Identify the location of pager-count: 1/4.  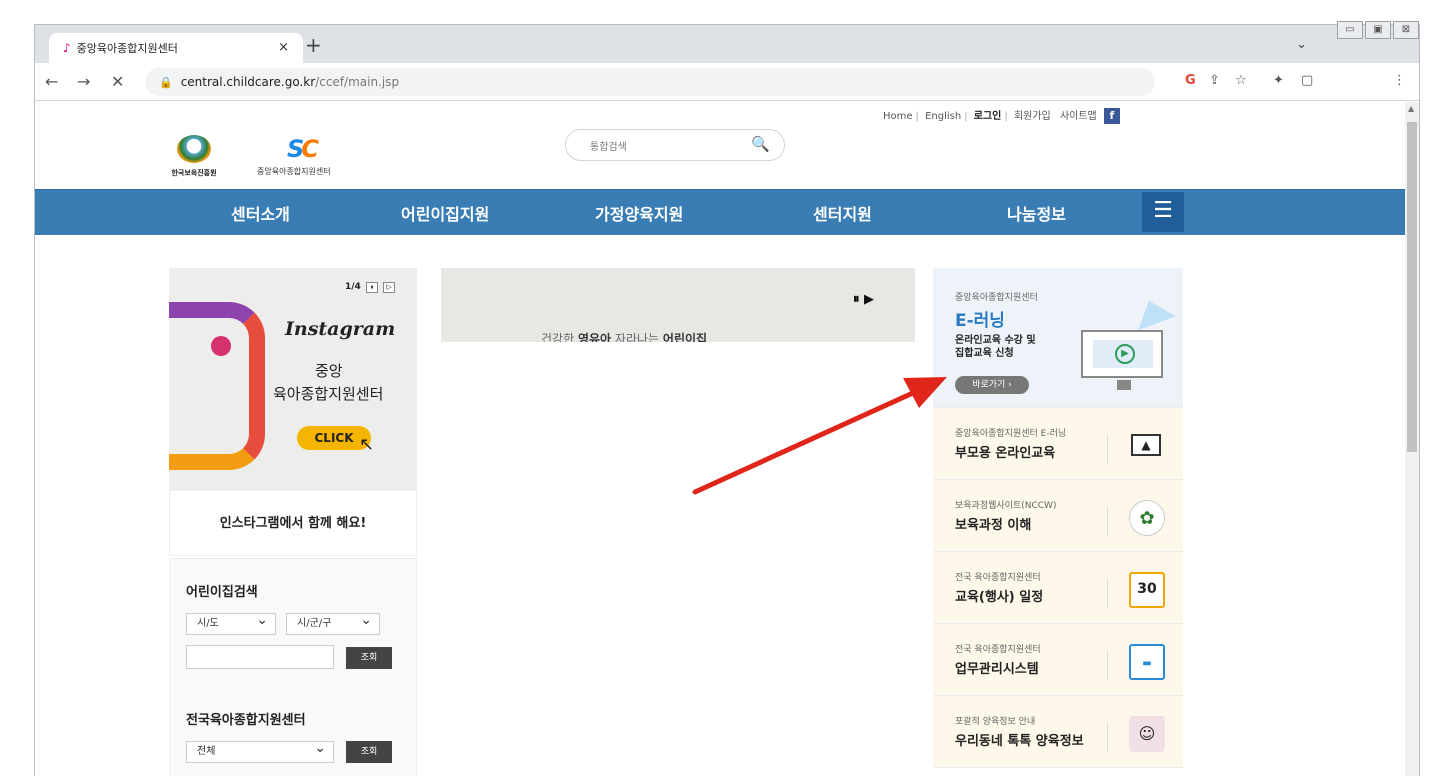
(353, 287).